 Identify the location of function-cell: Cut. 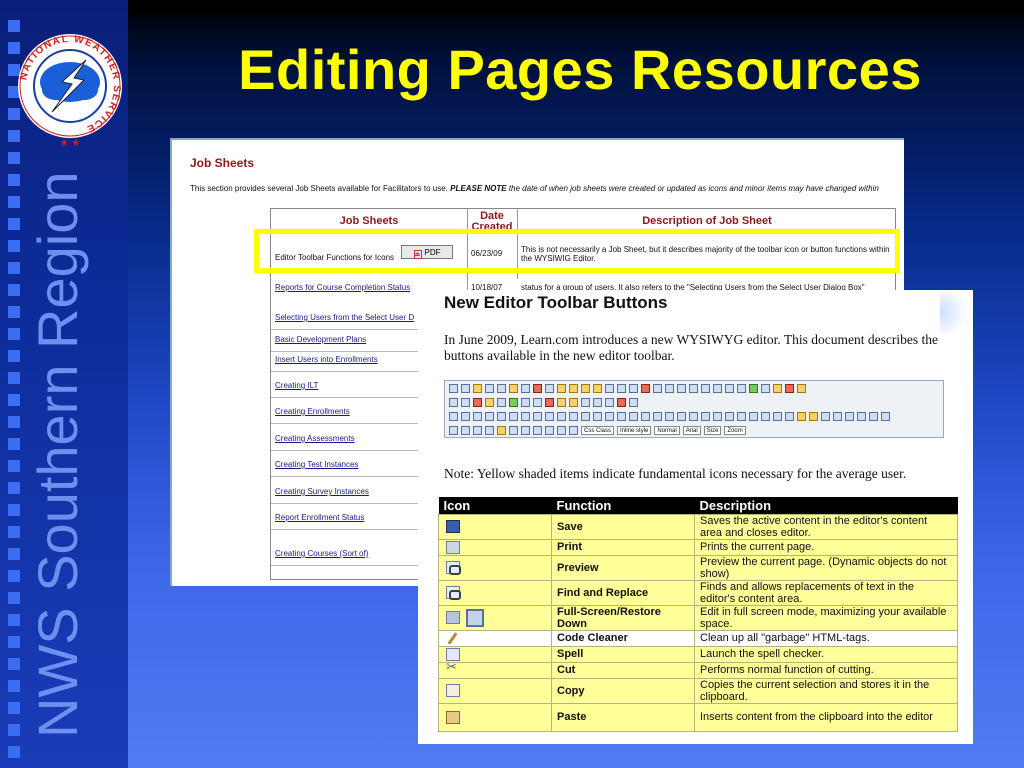
(623, 670).